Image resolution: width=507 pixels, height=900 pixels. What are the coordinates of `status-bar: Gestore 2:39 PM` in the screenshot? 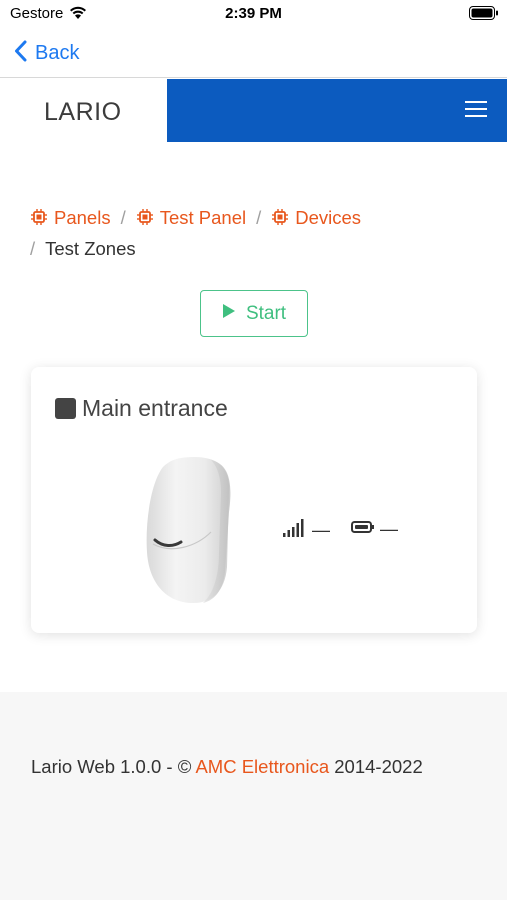 It's located at (253, 14).